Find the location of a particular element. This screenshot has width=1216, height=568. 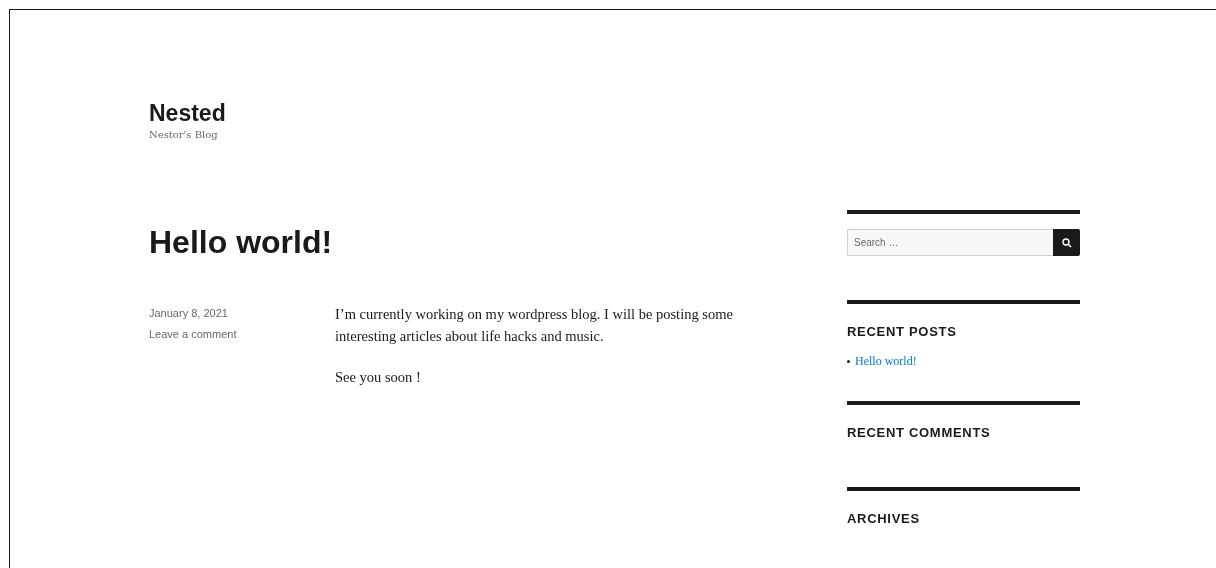

comment-link: Leave a comment is located at coordinates (242, 334).